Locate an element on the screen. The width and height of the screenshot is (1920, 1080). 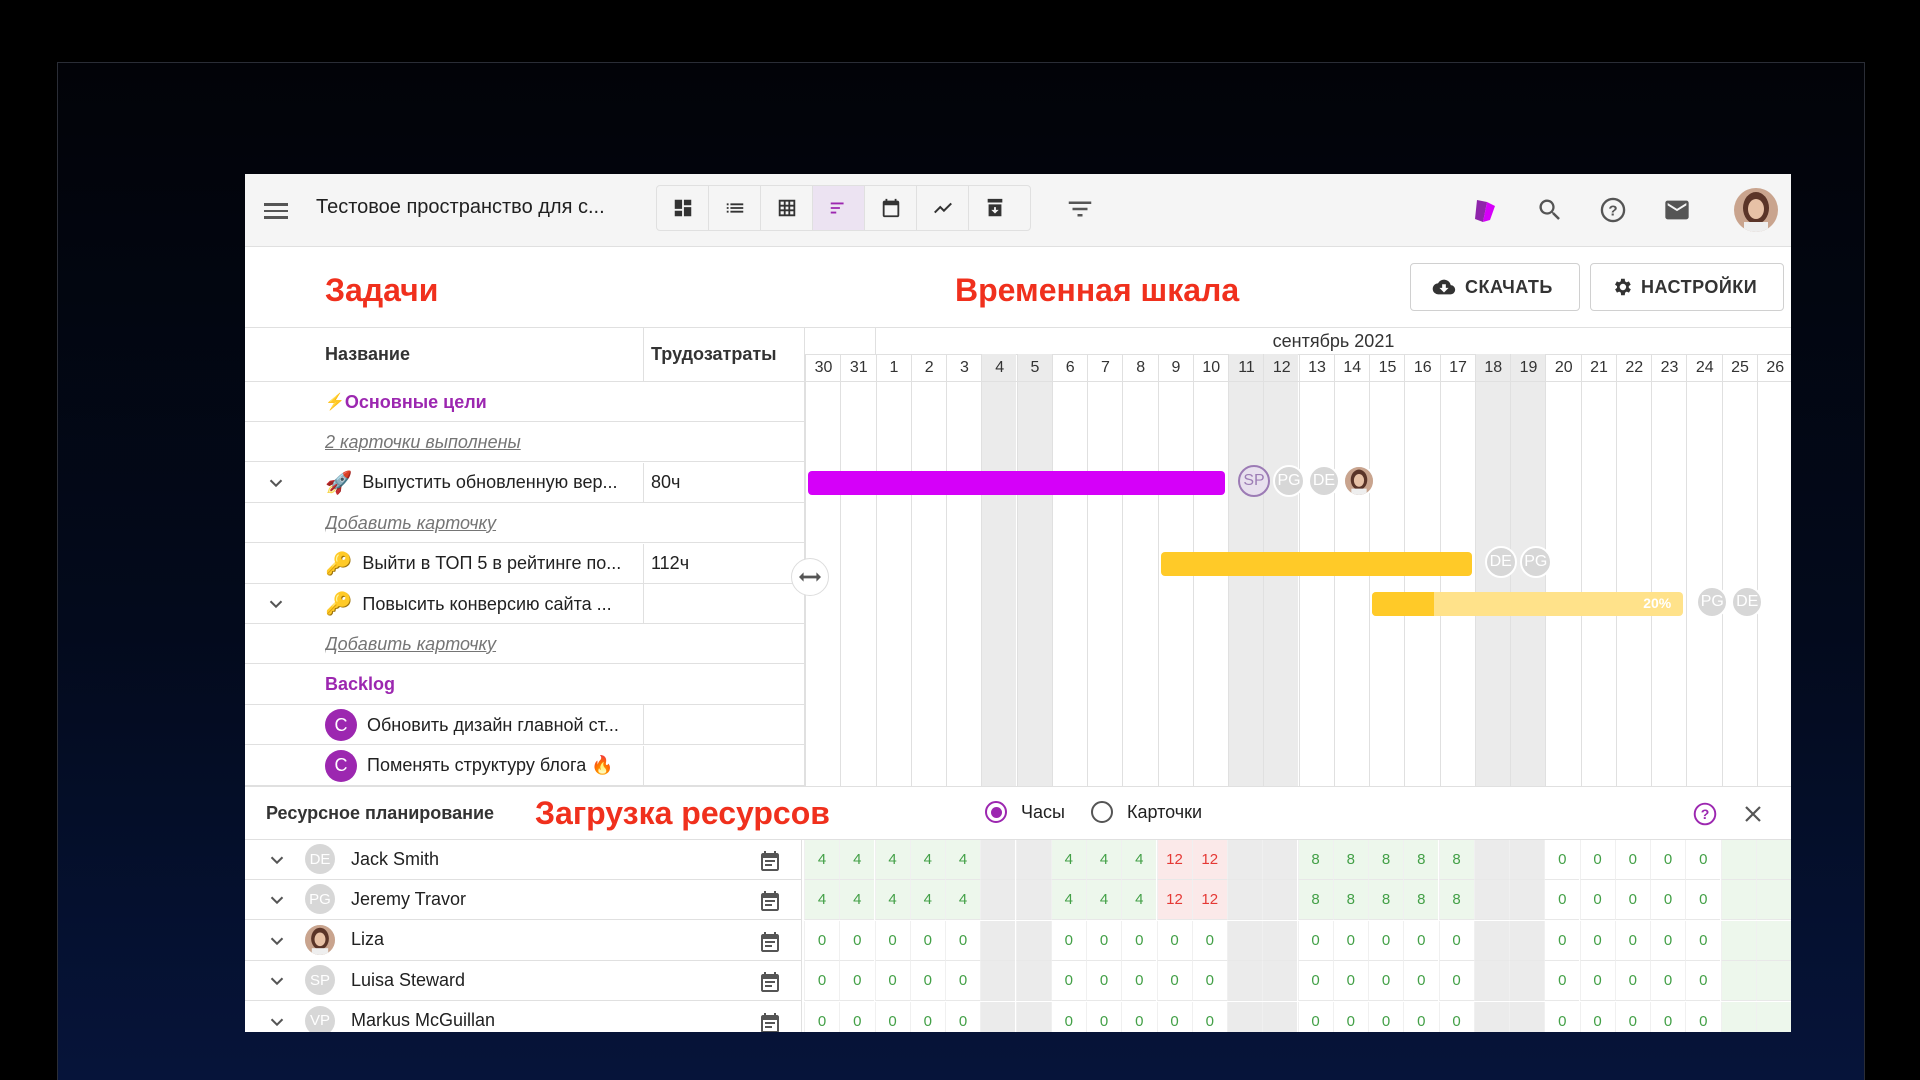
archive-view-icon is located at coordinates (995, 208).